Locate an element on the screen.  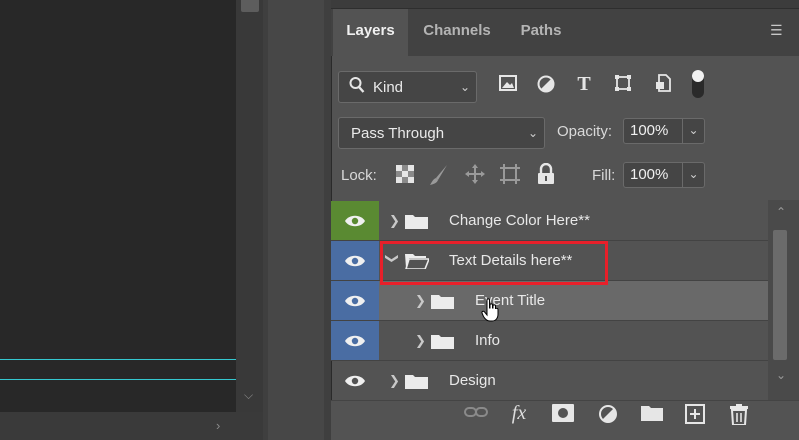
opacity-input: 100% ⌄ is located at coordinates (664, 131).